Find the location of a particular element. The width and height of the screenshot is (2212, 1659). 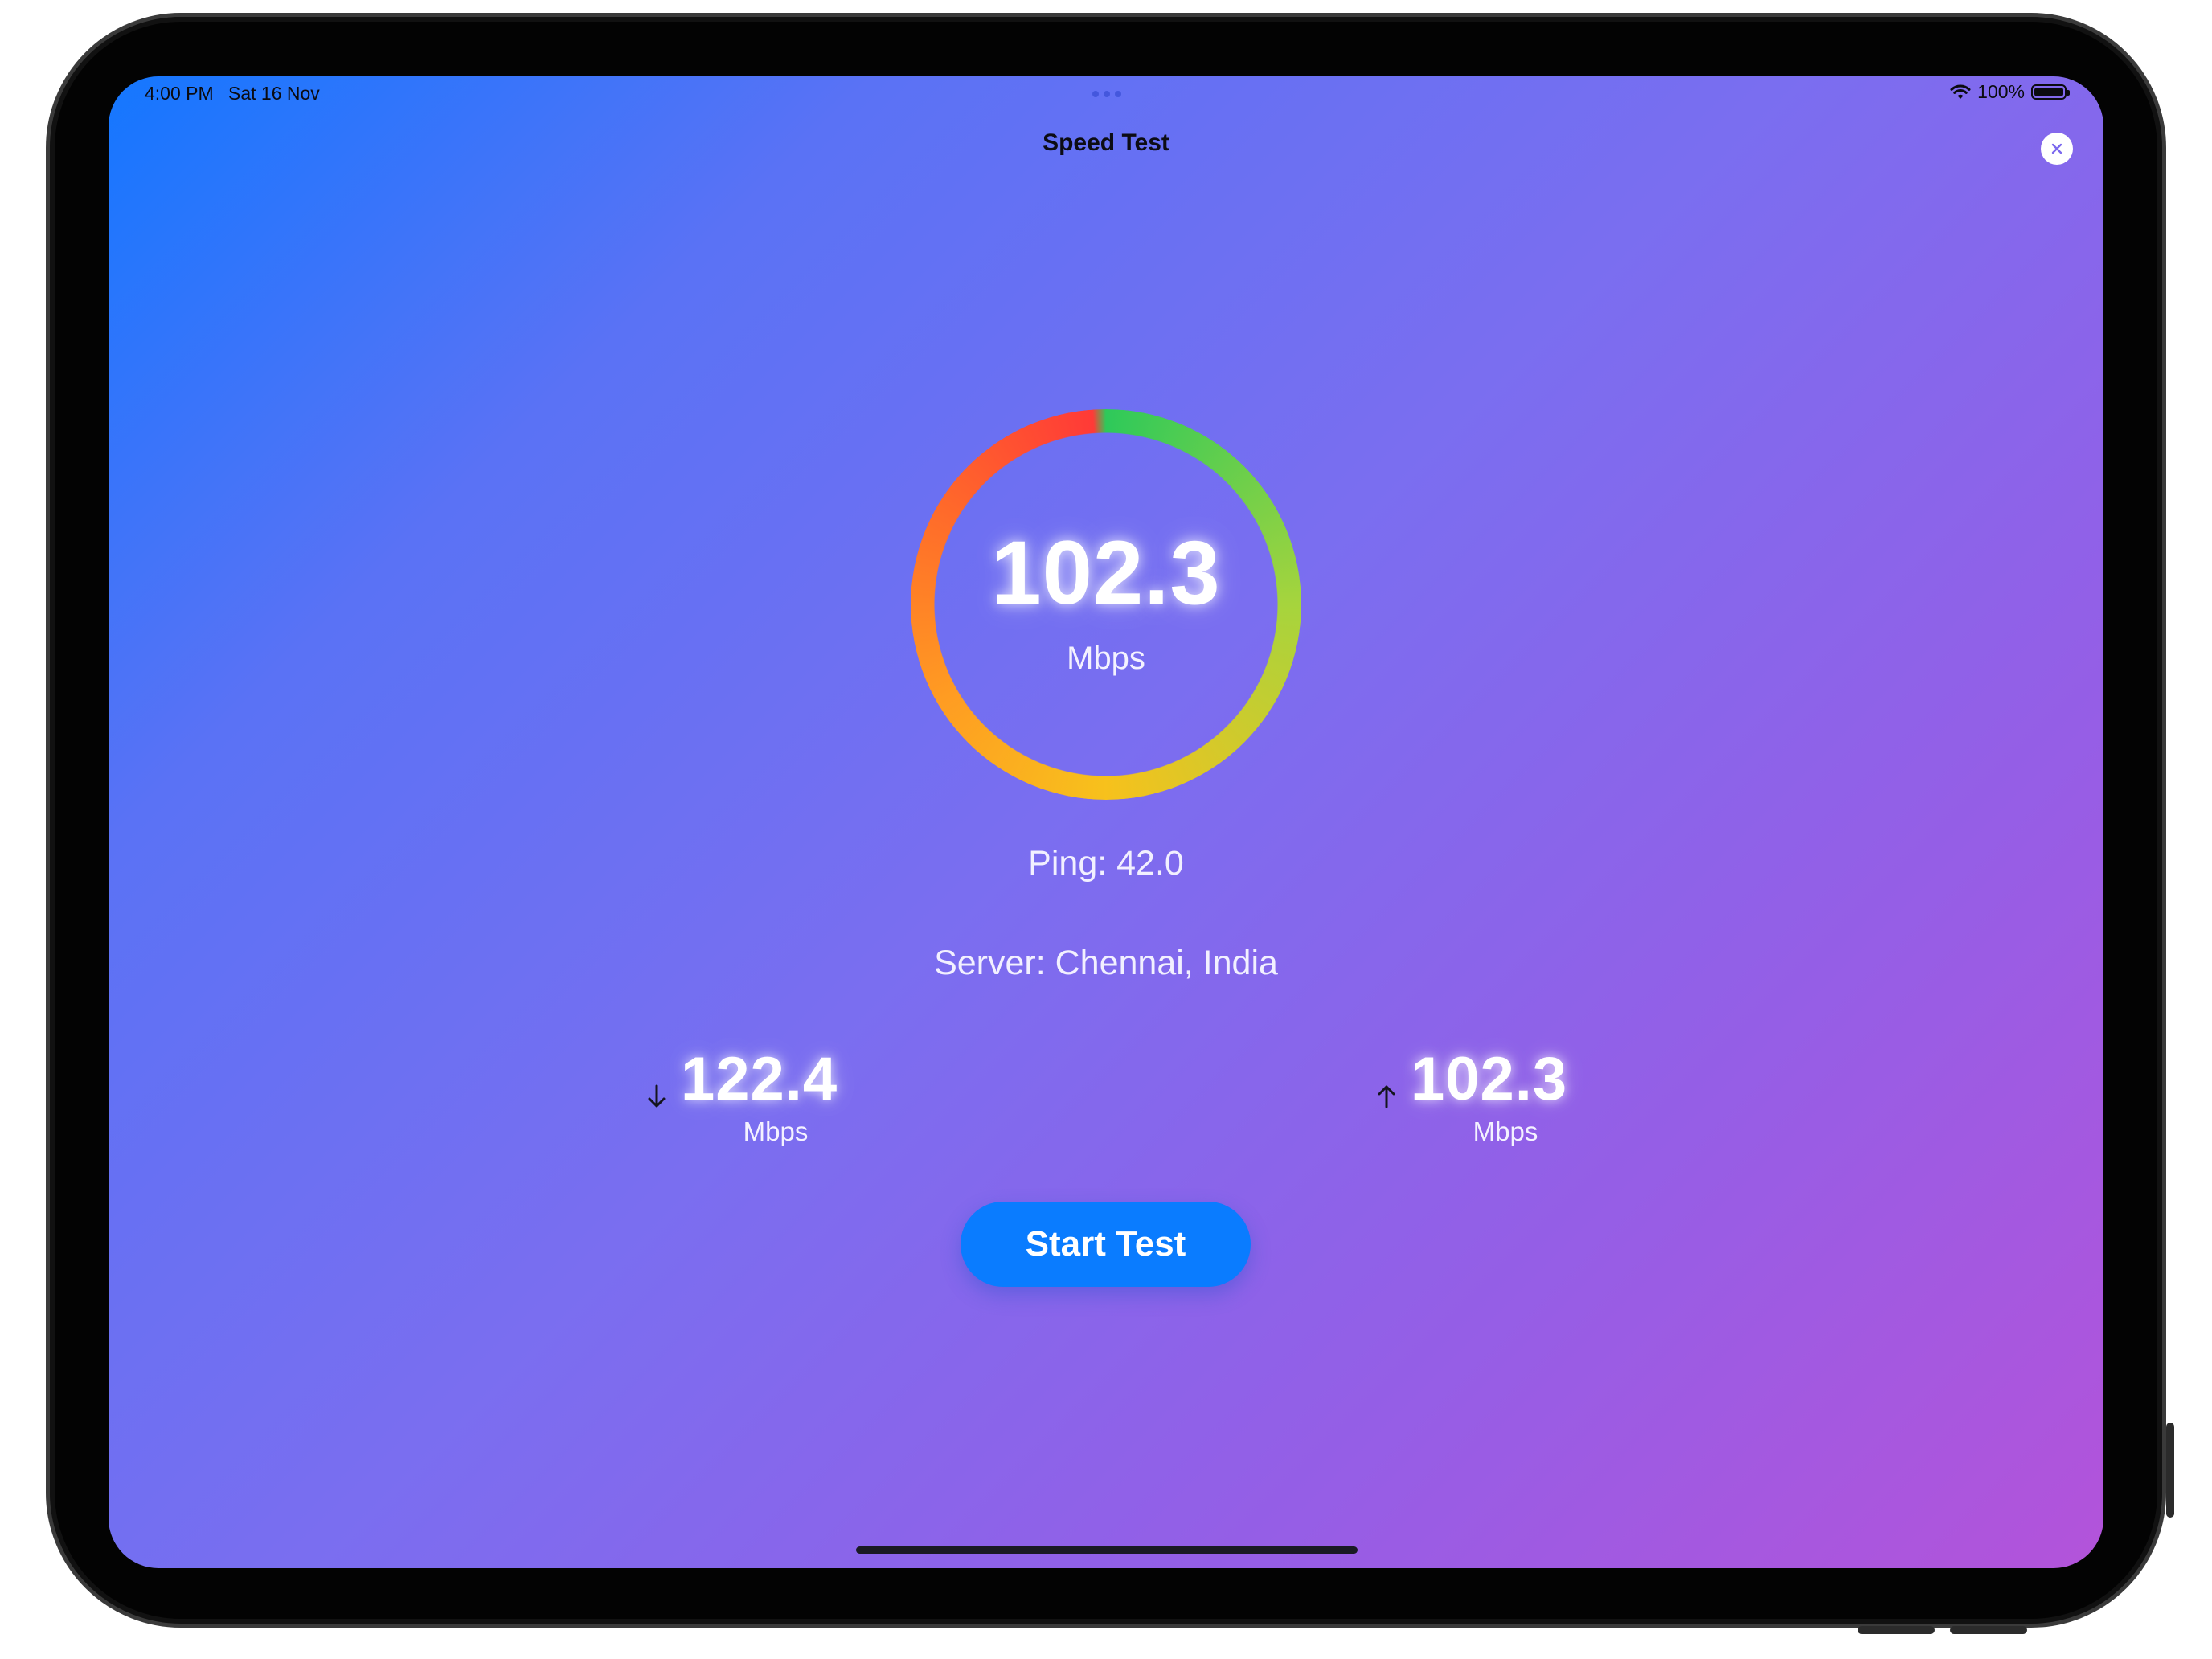

status-bar: 4:00 PM Sat 16 Nov 100% is located at coordinates (1106, 96).